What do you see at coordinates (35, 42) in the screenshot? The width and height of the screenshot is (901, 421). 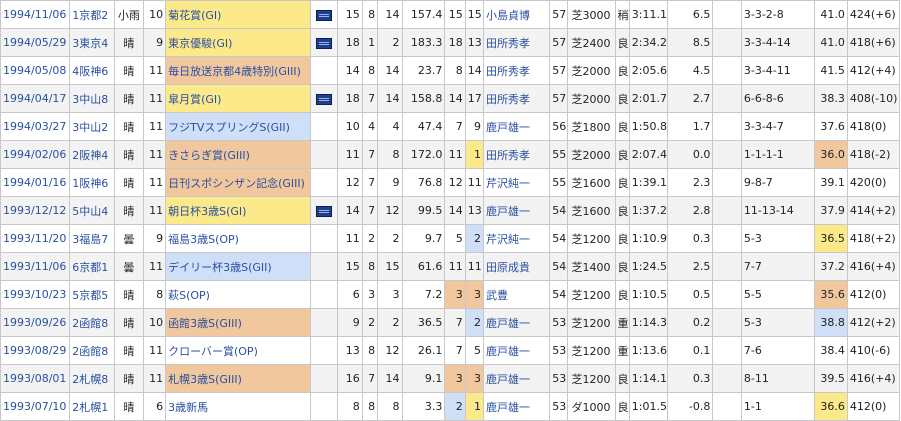 I see `race-date: 1994/05/29` at bounding box center [35, 42].